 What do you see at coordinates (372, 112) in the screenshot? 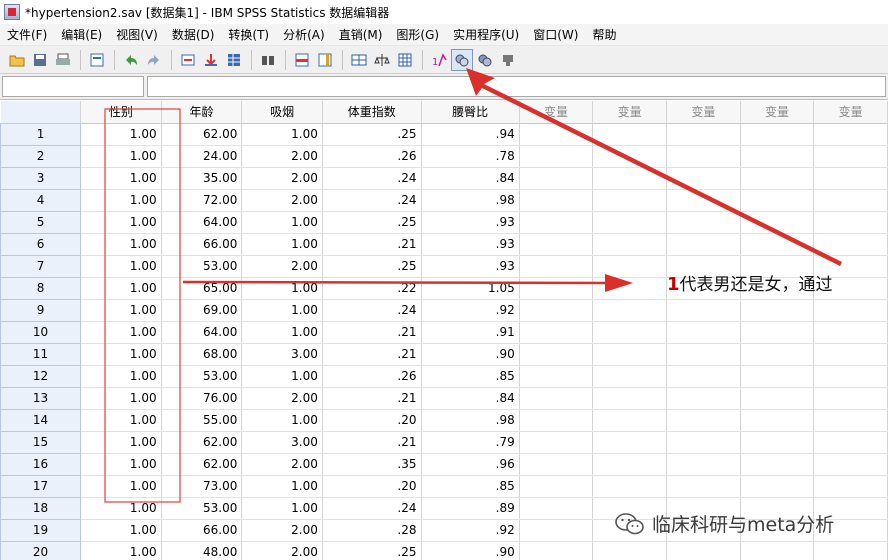
I see `column-header-4: 体重指数` at bounding box center [372, 112].